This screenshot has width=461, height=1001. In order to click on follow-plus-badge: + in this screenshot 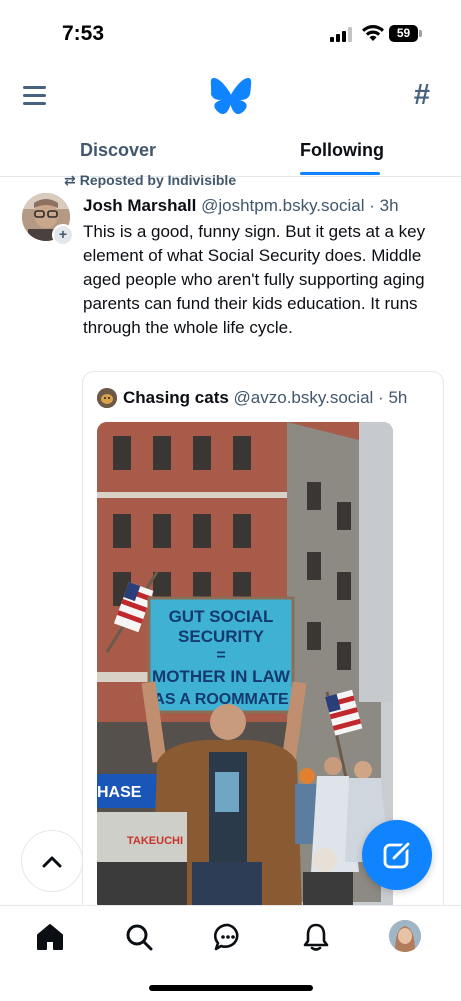, I will do `click(63, 235)`.